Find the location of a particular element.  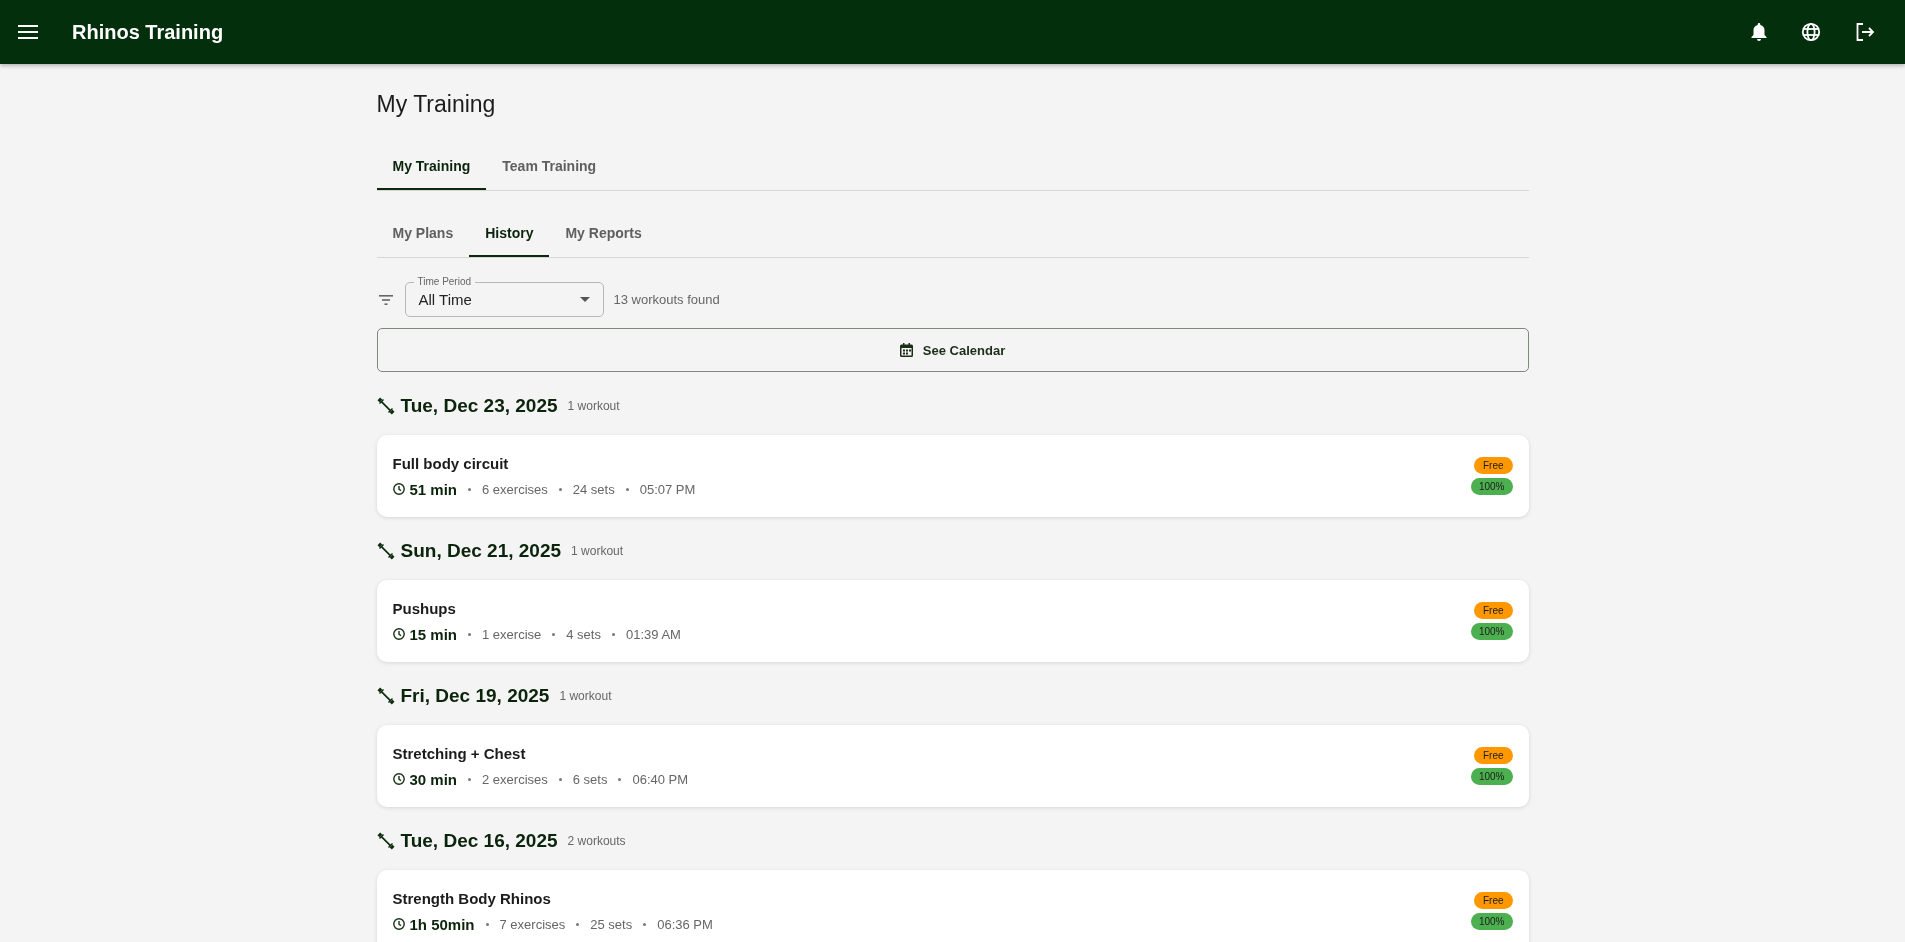

exercise-count: 7 exercises is located at coordinates (532, 924).